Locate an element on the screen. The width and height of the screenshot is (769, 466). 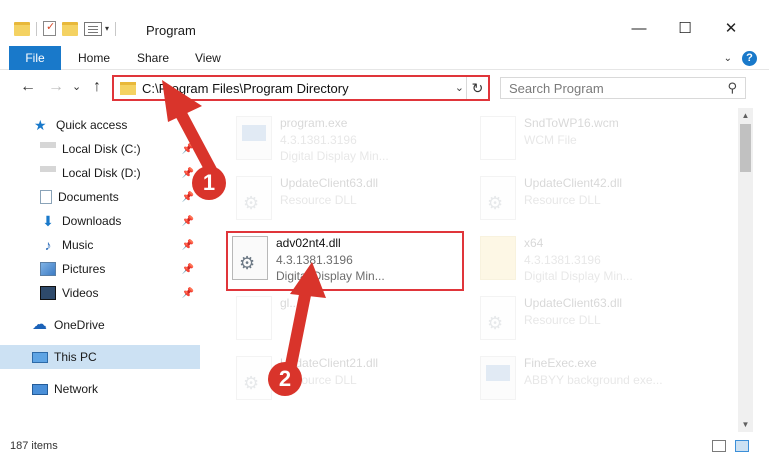
tab-view: View is located at coordinates (208, 58).